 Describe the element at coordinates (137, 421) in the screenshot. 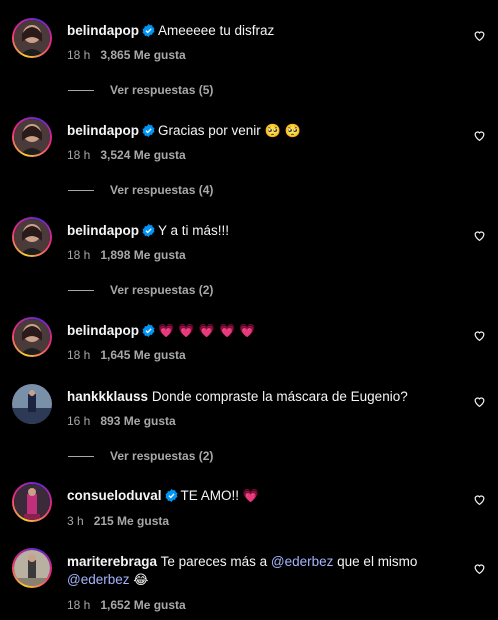

I see `like-count: 893 Me gusta` at that location.